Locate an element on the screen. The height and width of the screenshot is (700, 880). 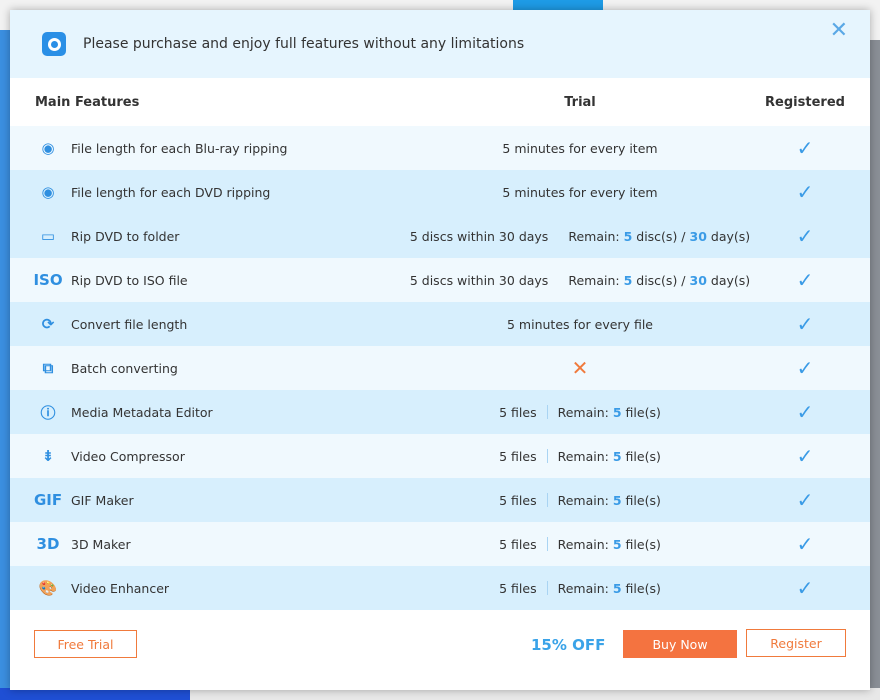
table-header: Main Features Trial Registered is located at coordinates (440, 102).